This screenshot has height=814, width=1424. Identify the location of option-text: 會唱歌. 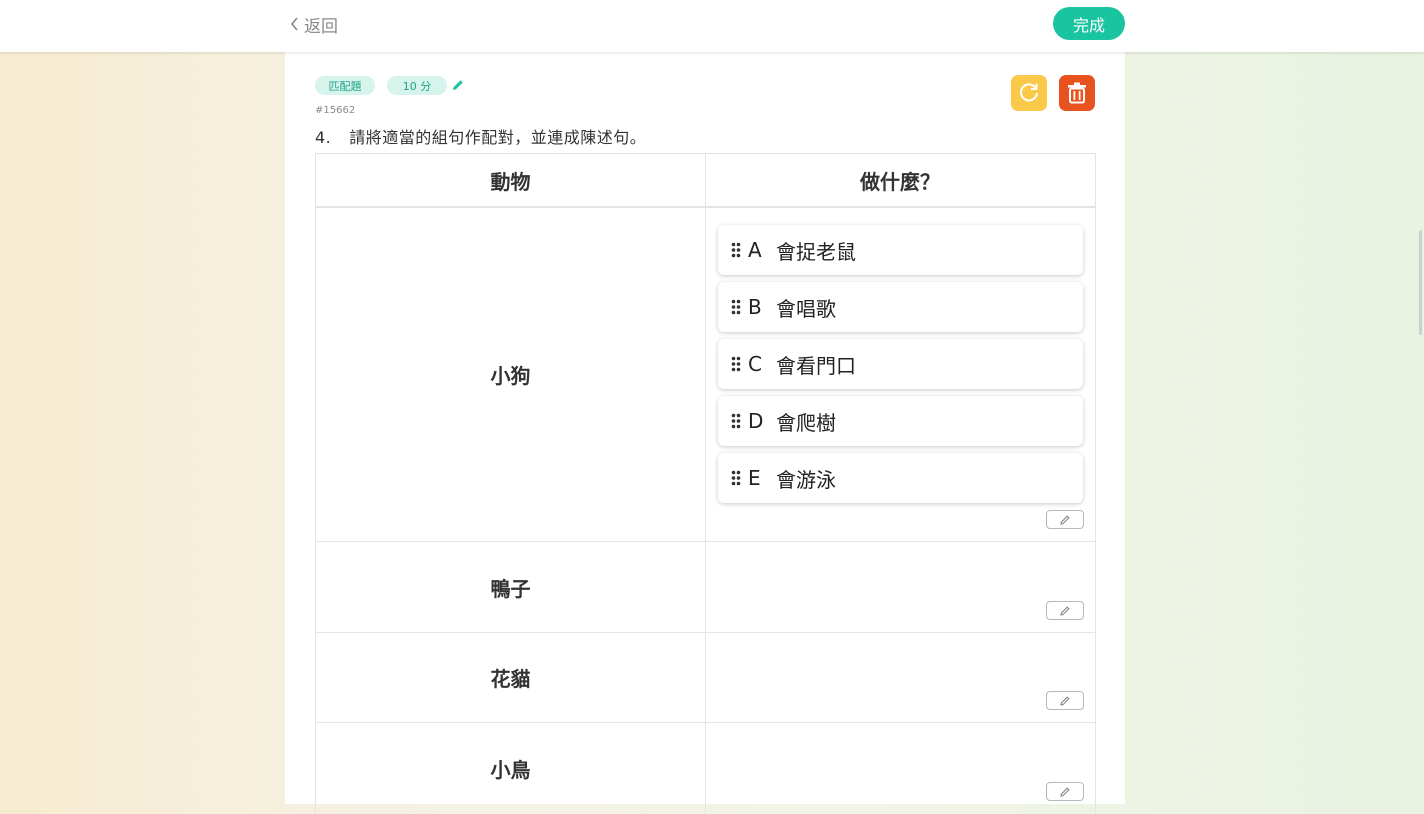
(806, 308).